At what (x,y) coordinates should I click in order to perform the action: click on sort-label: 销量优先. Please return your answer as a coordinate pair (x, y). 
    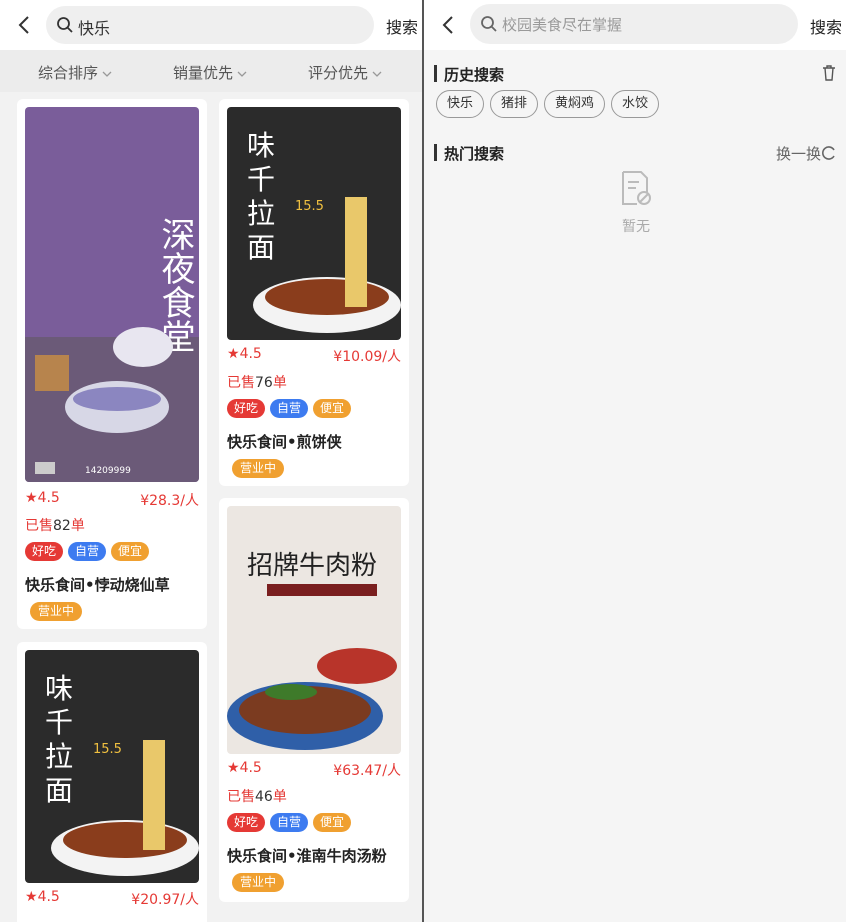
    Looking at the image, I should click on (203, 73).